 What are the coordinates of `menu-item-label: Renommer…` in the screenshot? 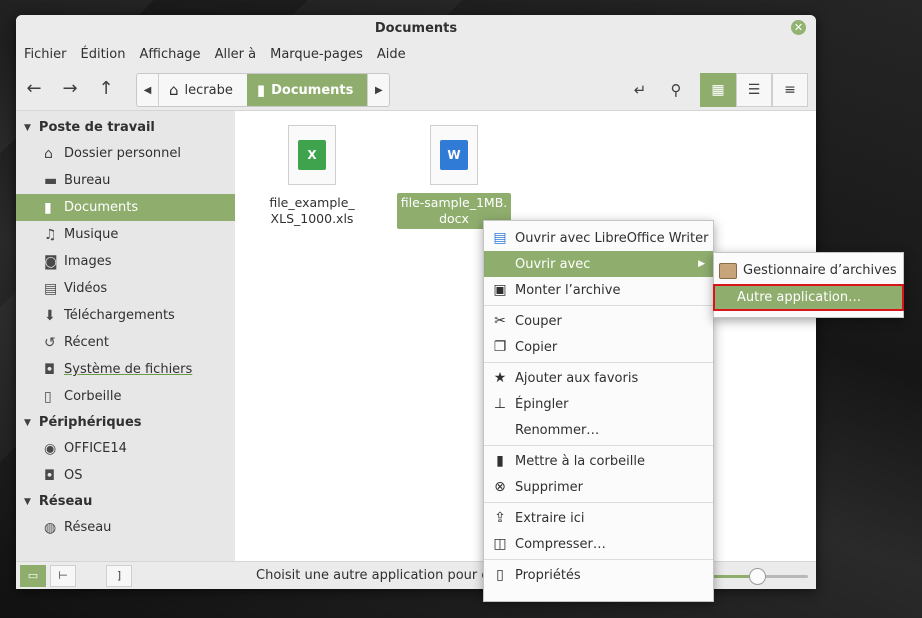 It's located at (557, 430).